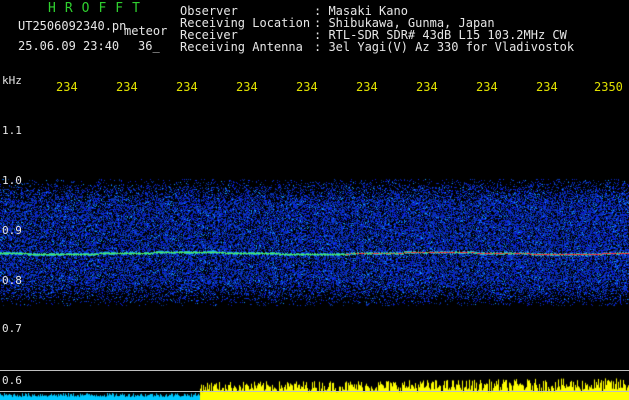 The width and height of the screenshot is (629, 400). What do you see at coordinates (608, 87) in the screenshot?
I see `time-tick-label: 2350` at bounding box center [608, 87].